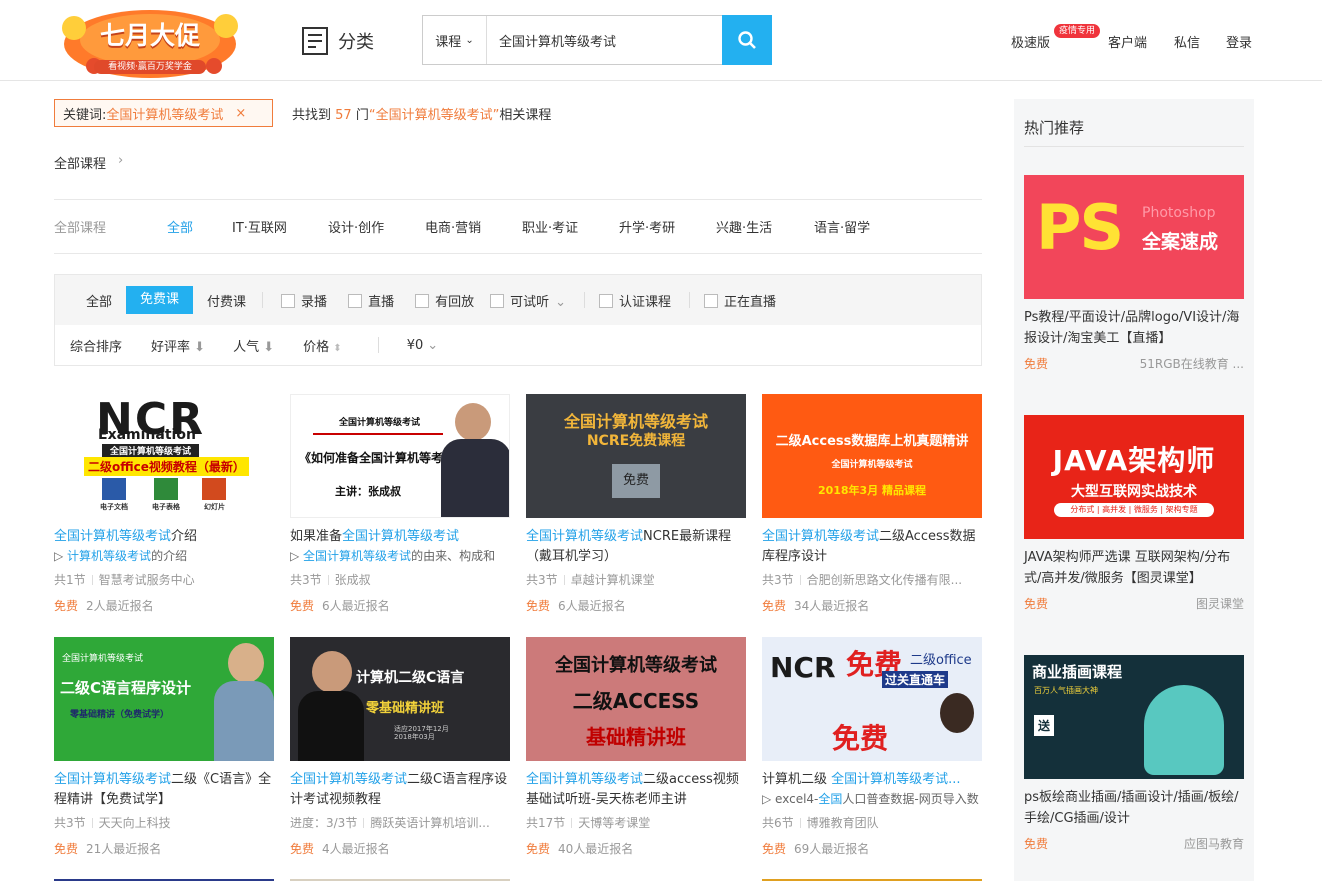 This screenshot has height=881, width=1322. I want to click on thumb-text: 全国计算机等级考试, so click(872, 465).